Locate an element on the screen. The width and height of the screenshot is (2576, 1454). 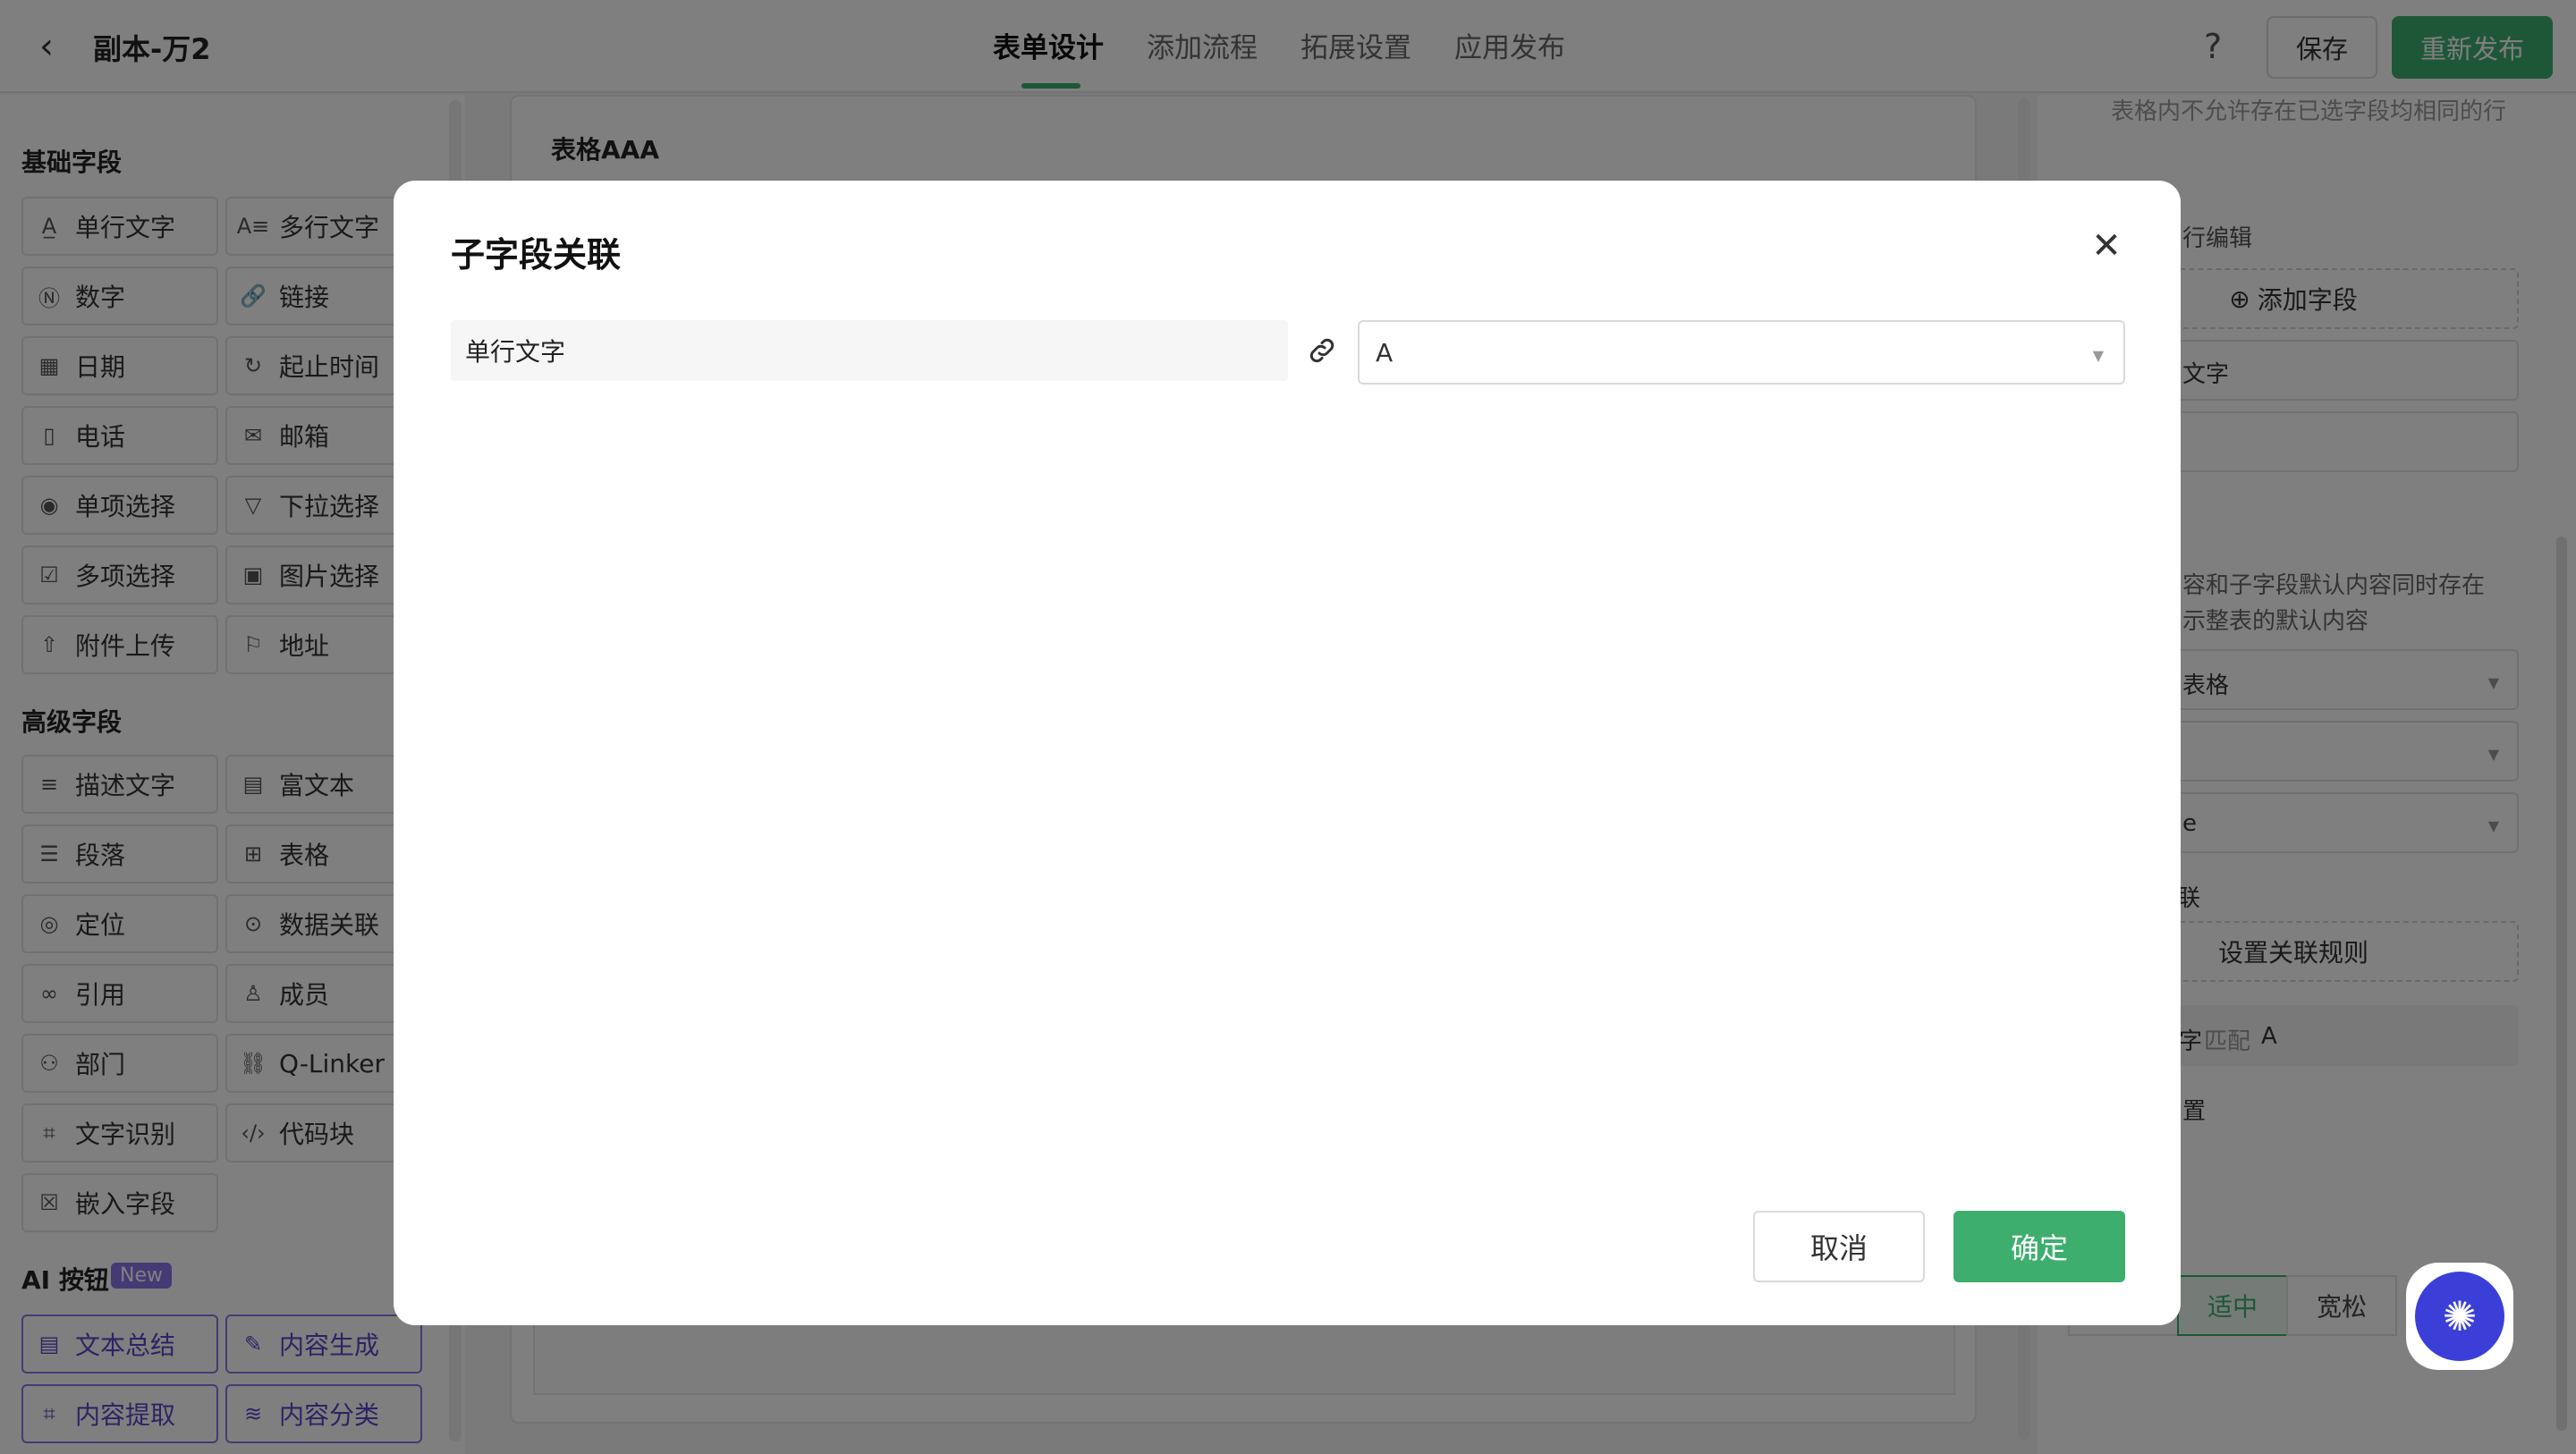
assistant-button: ✺ is located at coordinates (2459, 1316).